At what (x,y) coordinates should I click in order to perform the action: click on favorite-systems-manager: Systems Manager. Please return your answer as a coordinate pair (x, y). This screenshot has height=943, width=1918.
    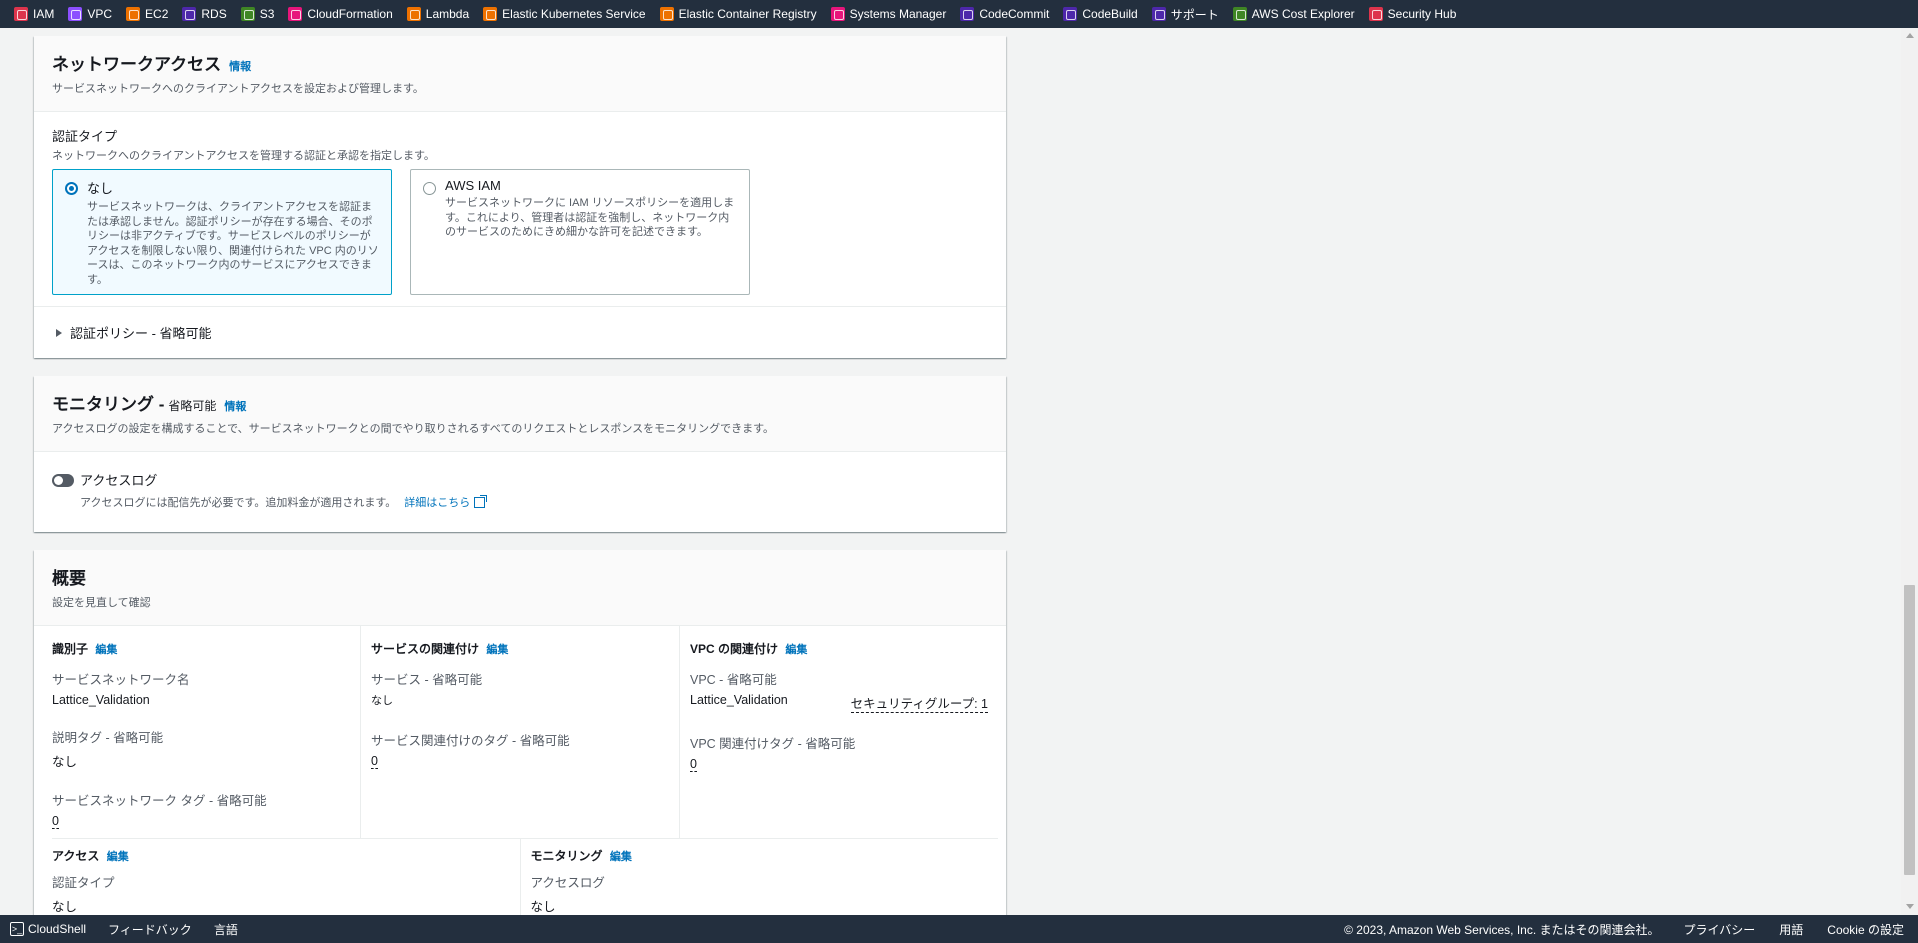
    Looking at the image, I should click on (888, 14).